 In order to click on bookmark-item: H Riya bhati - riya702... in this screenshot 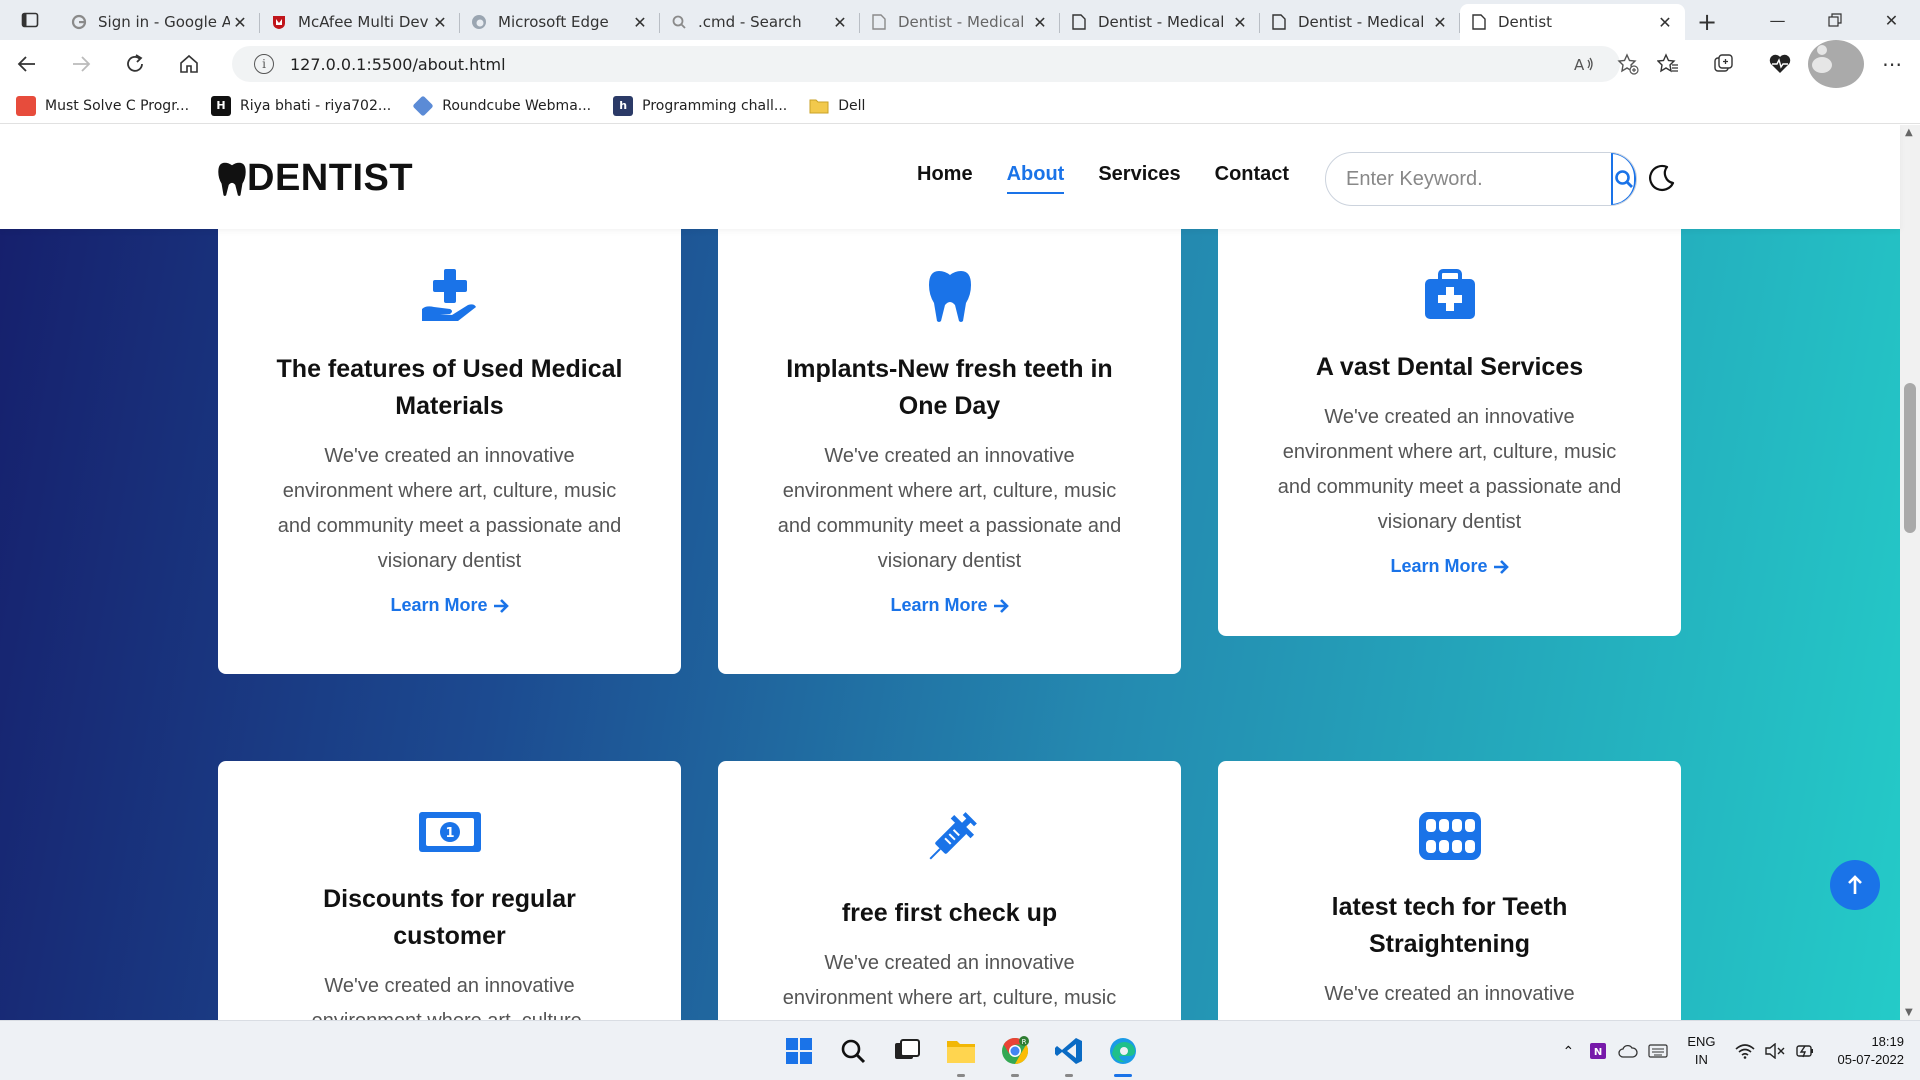, I will do `click(301, 105)`.